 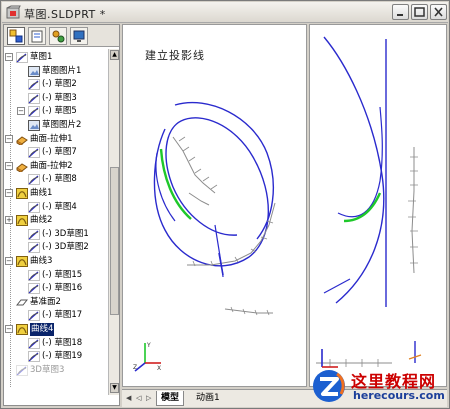 What do you see at coordinates (65, 14) in the screenshot?
I see `window-title: 草图.SLDPRT *` at bounding box center [65, 14].